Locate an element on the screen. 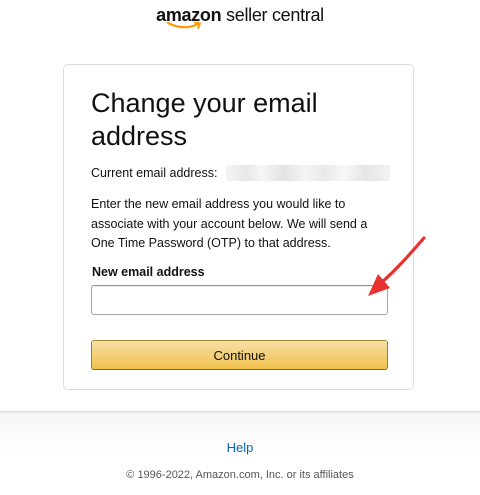 The image size is (480, 495). page-title: Change your email address is located at coordinates (204, 119).